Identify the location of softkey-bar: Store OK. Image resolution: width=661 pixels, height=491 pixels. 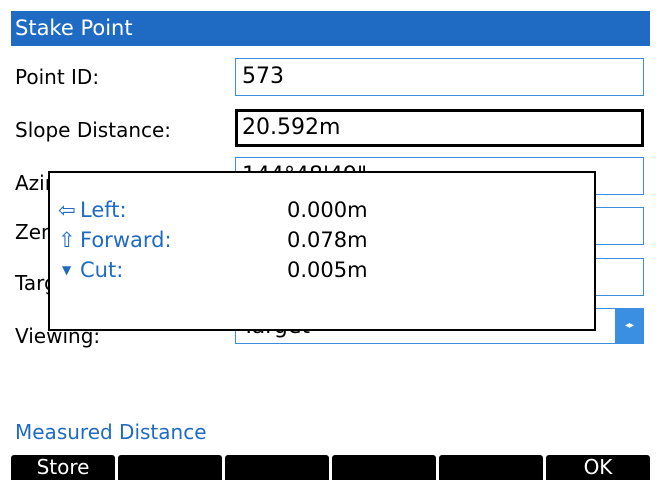
(330, 467).